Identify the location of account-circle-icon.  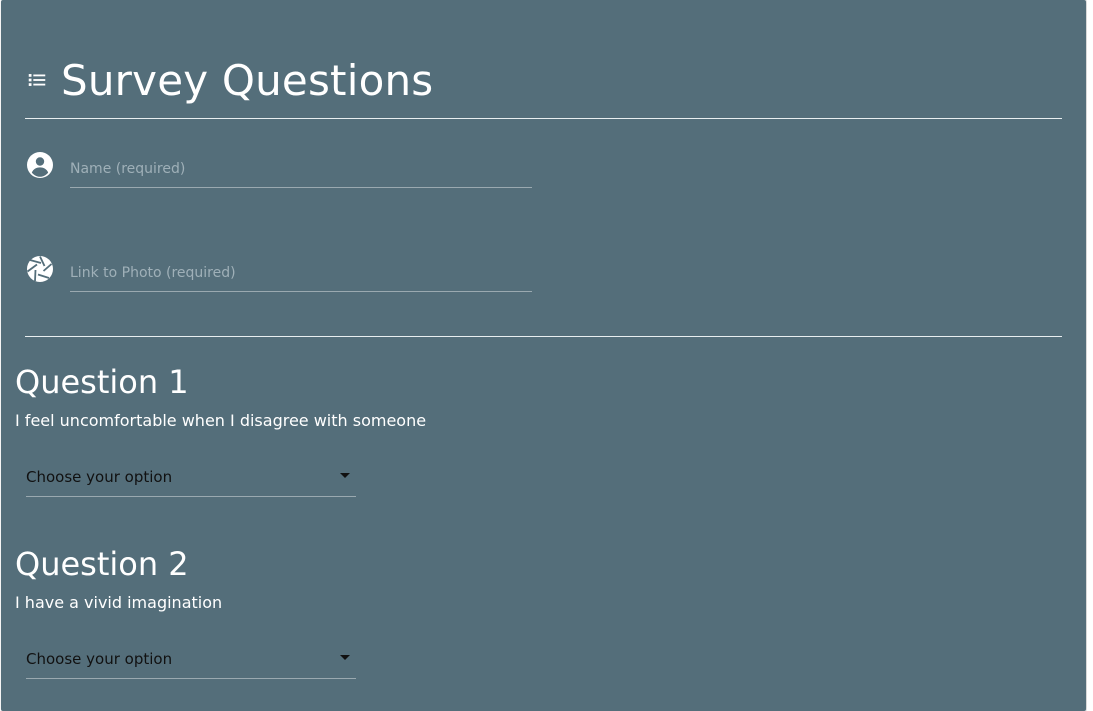
(40, 166).